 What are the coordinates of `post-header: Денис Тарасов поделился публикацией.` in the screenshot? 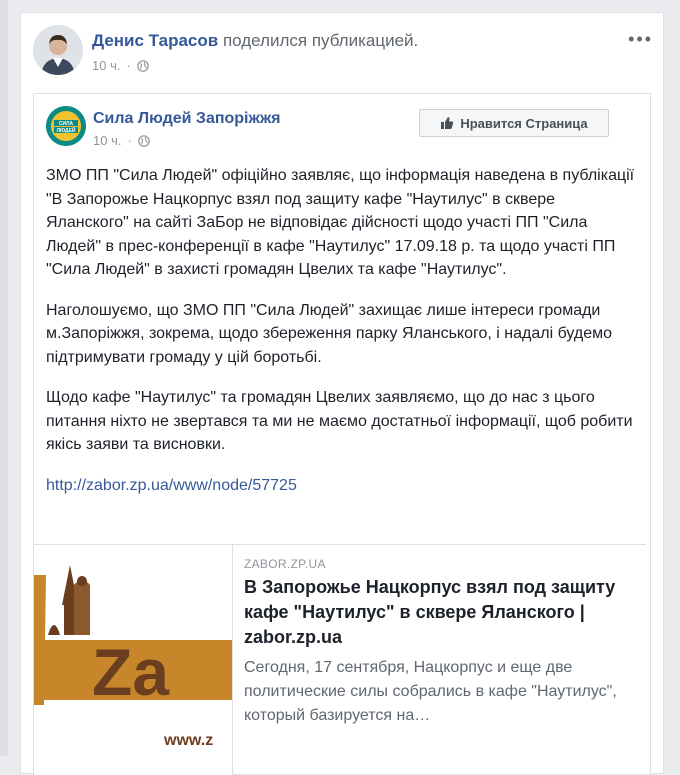 It's located at (255, 41).